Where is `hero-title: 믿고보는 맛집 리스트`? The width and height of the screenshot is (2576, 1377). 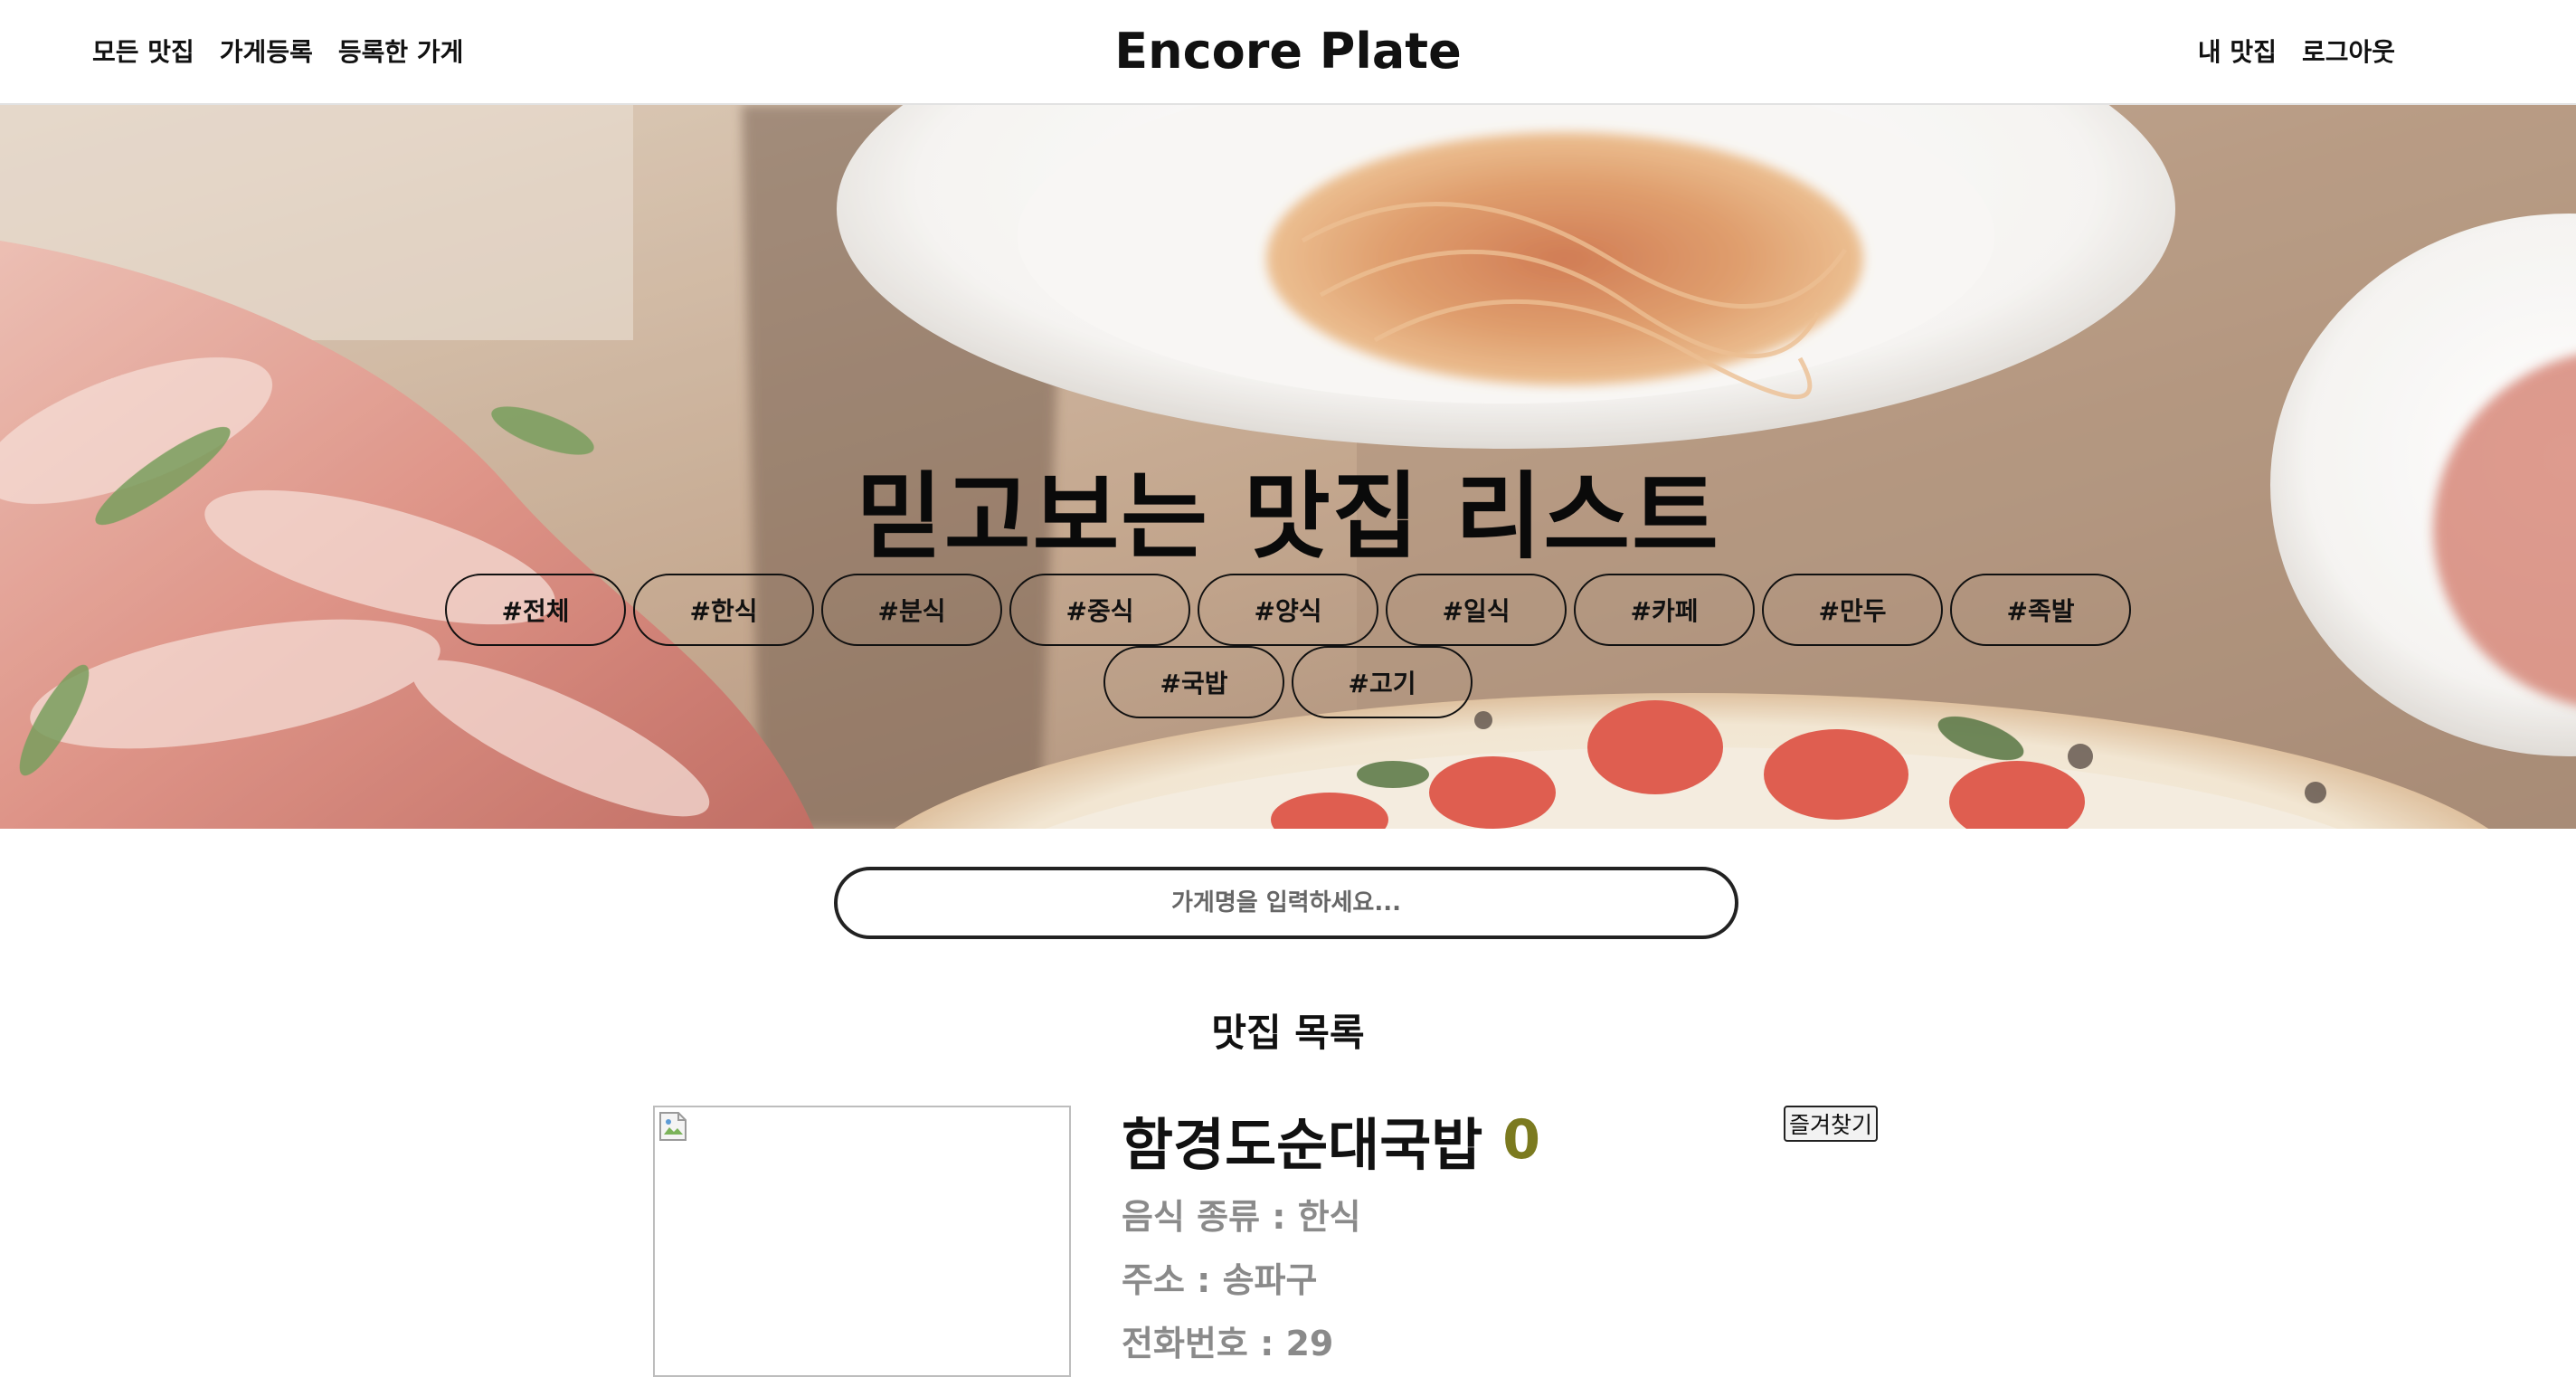 hero-title: 믿고보는 맛집 리스트 is located at coordinates (1288, 516).